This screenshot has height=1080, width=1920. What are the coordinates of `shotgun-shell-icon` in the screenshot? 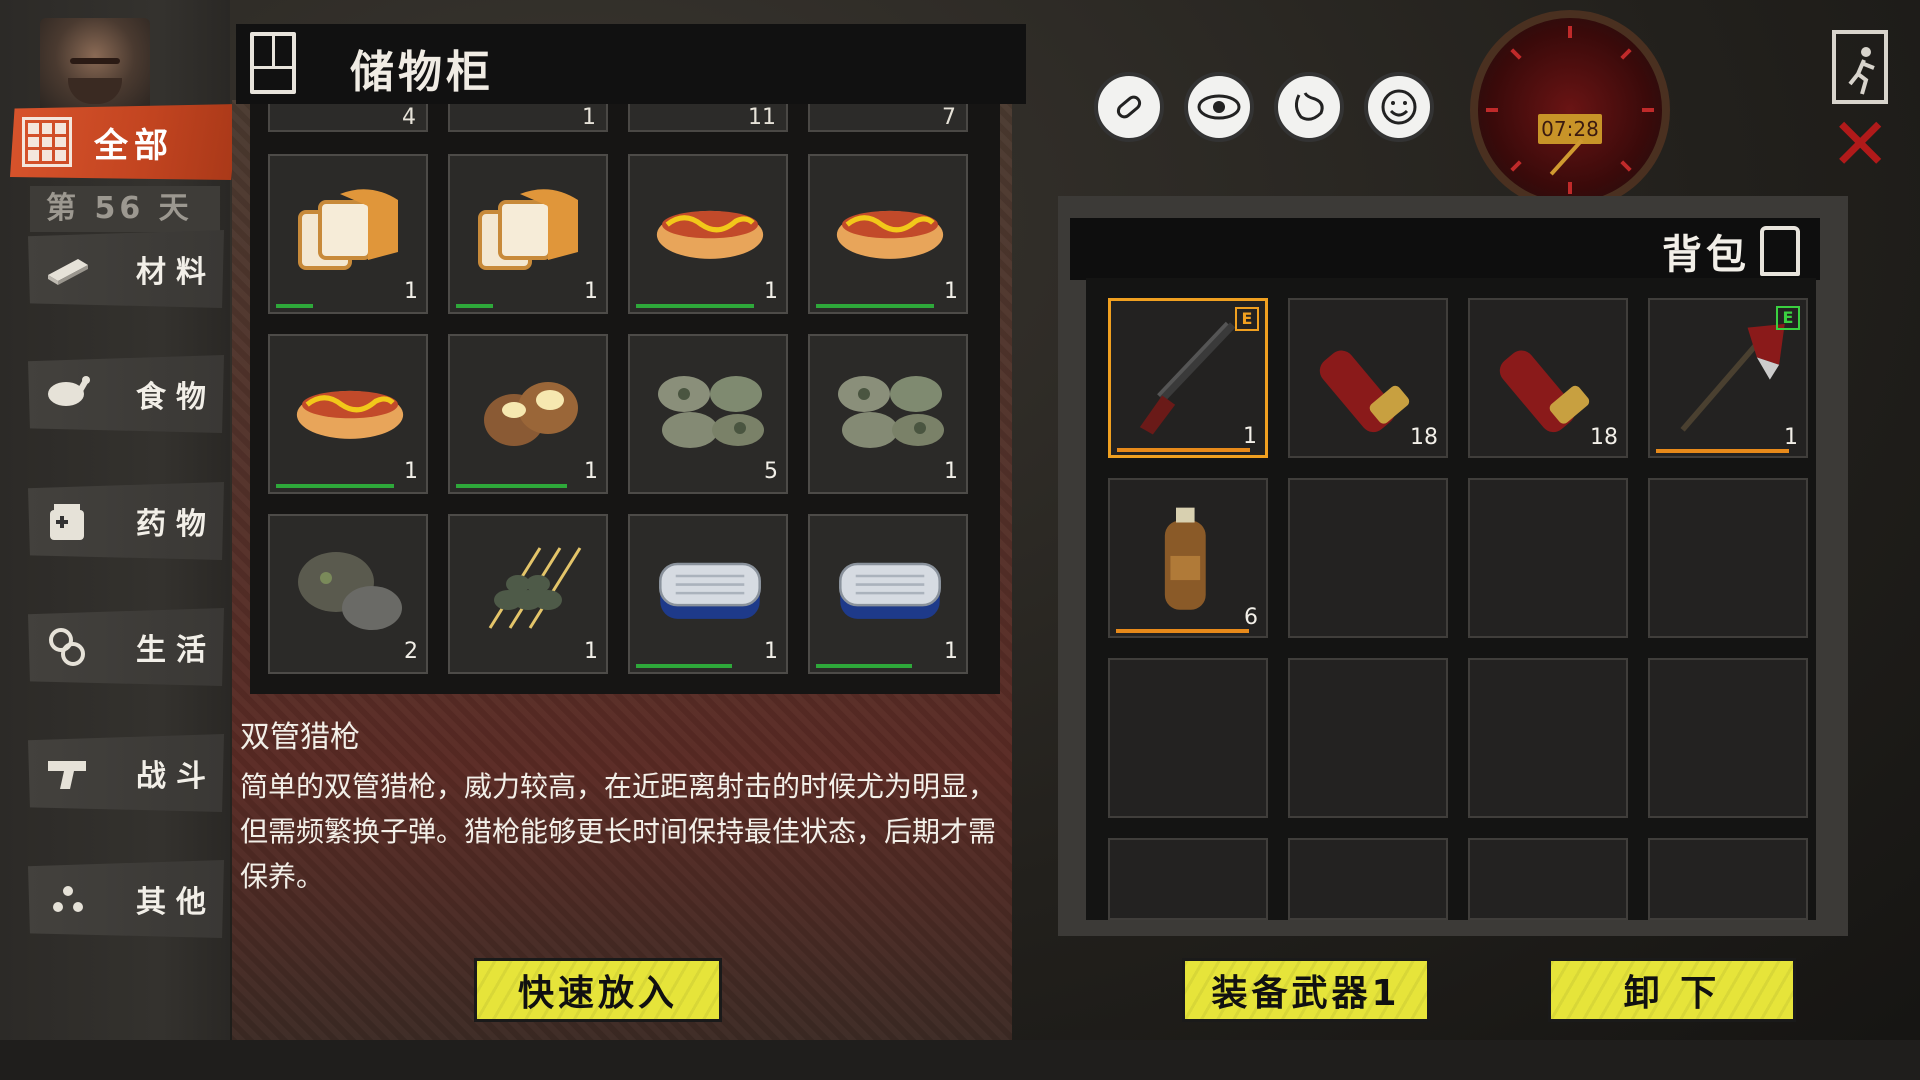 It's located at (1549, 377).